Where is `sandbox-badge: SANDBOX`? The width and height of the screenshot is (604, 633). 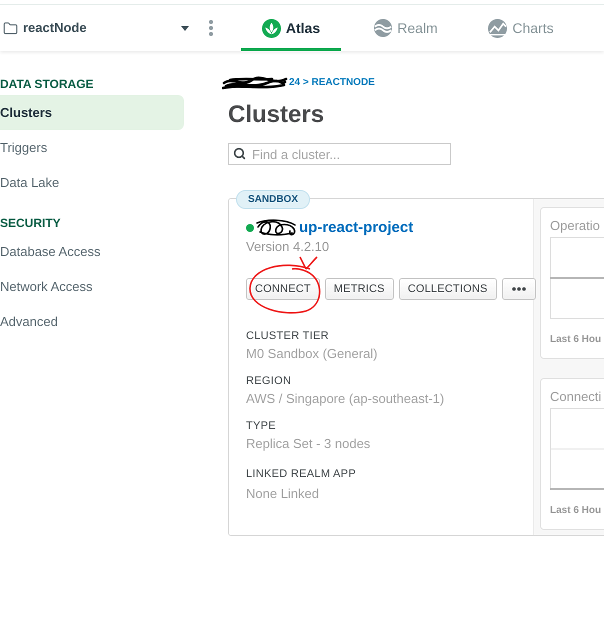 sandbox-badge: SANDBOX is located at coordinates (273, 199).